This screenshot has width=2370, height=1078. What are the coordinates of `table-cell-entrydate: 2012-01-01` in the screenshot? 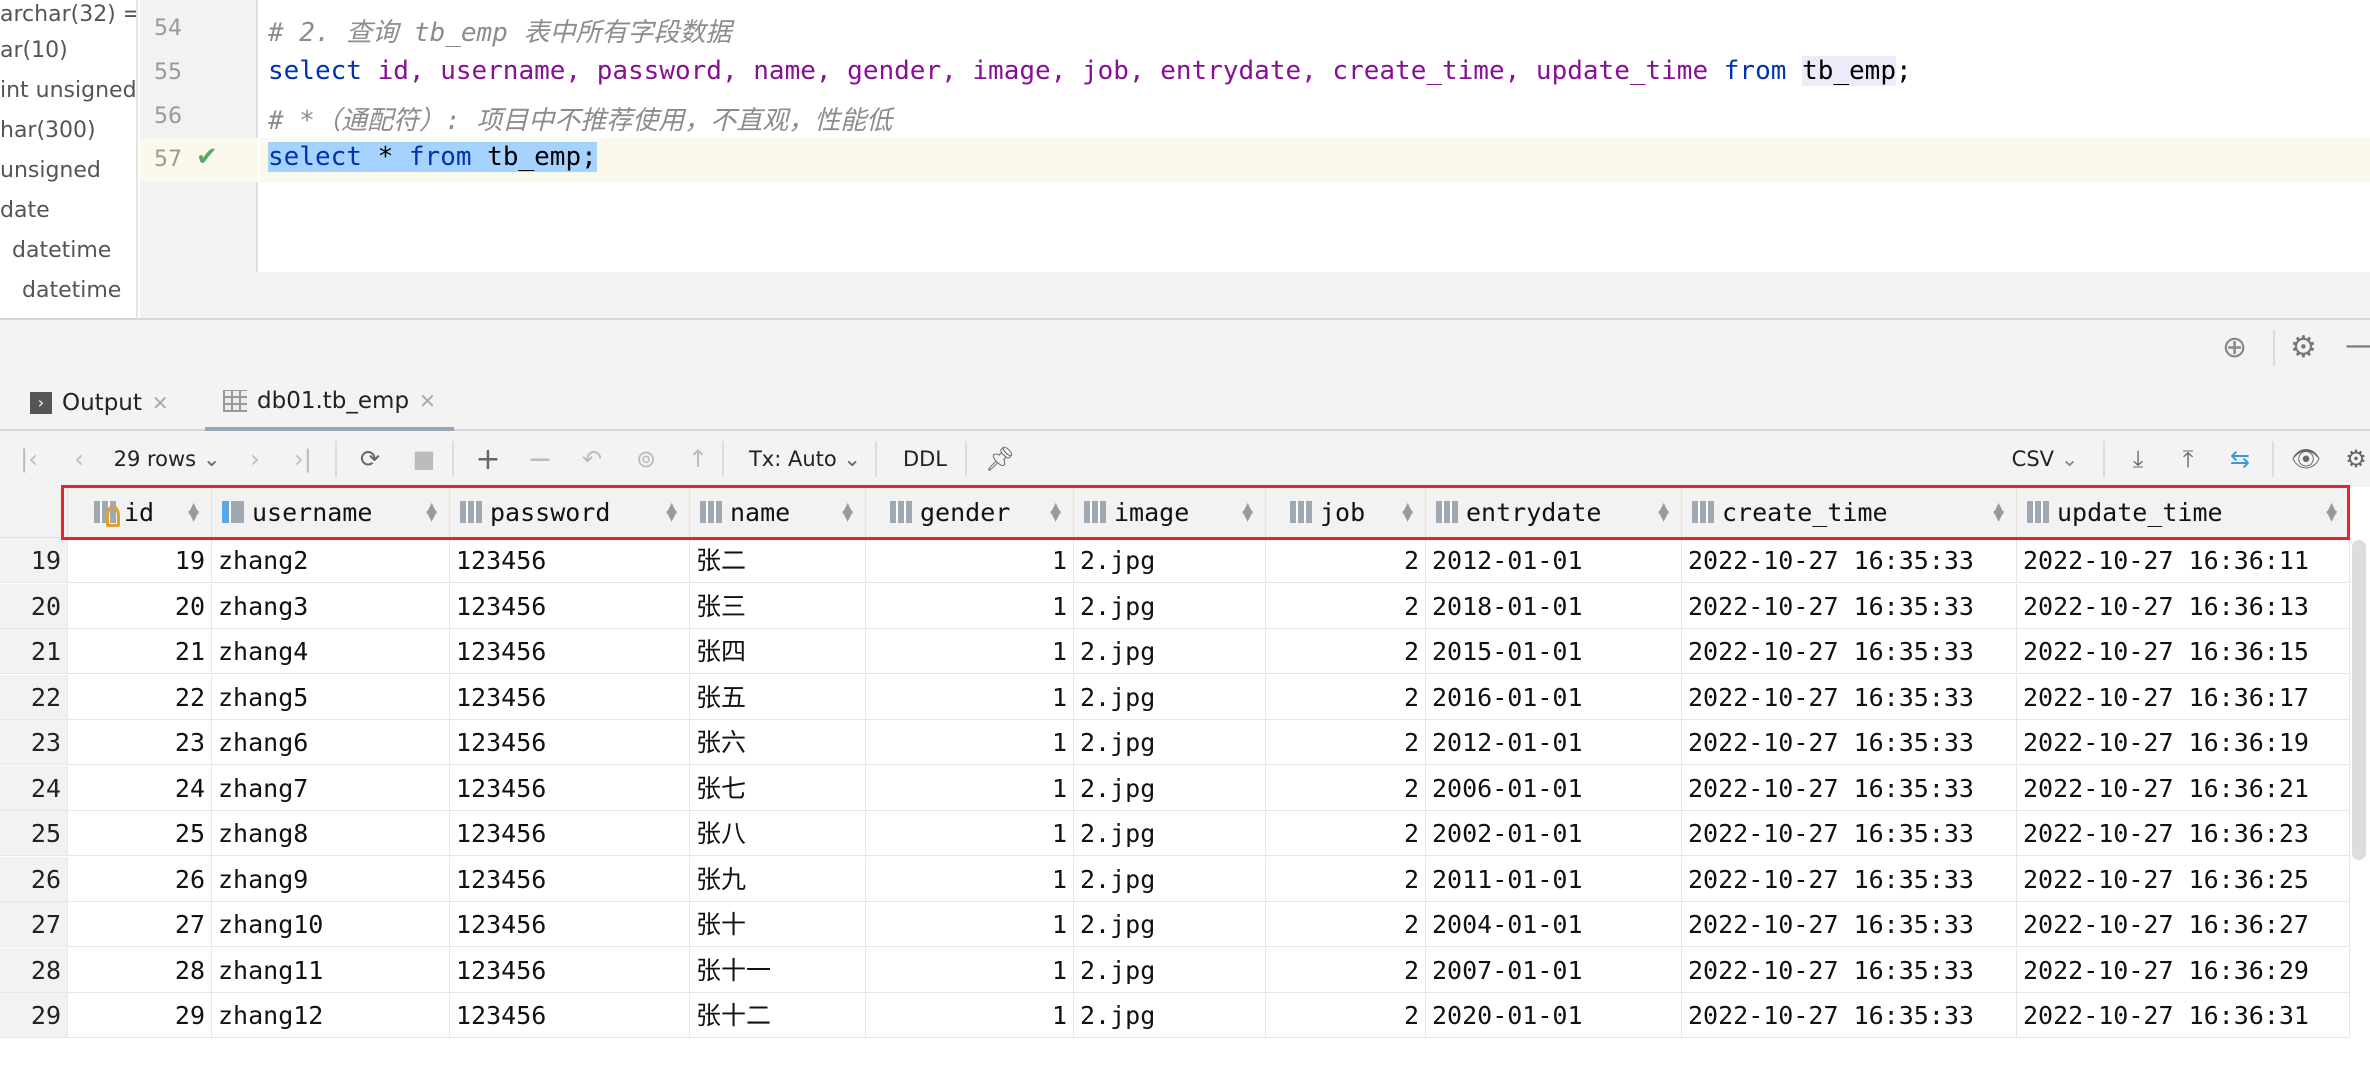 It's located at (1554, 560).